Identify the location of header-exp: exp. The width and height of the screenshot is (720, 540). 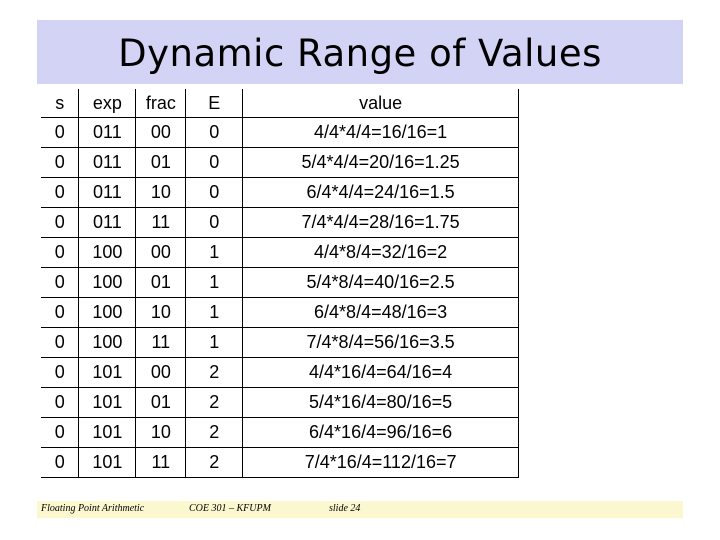
(107, 103).